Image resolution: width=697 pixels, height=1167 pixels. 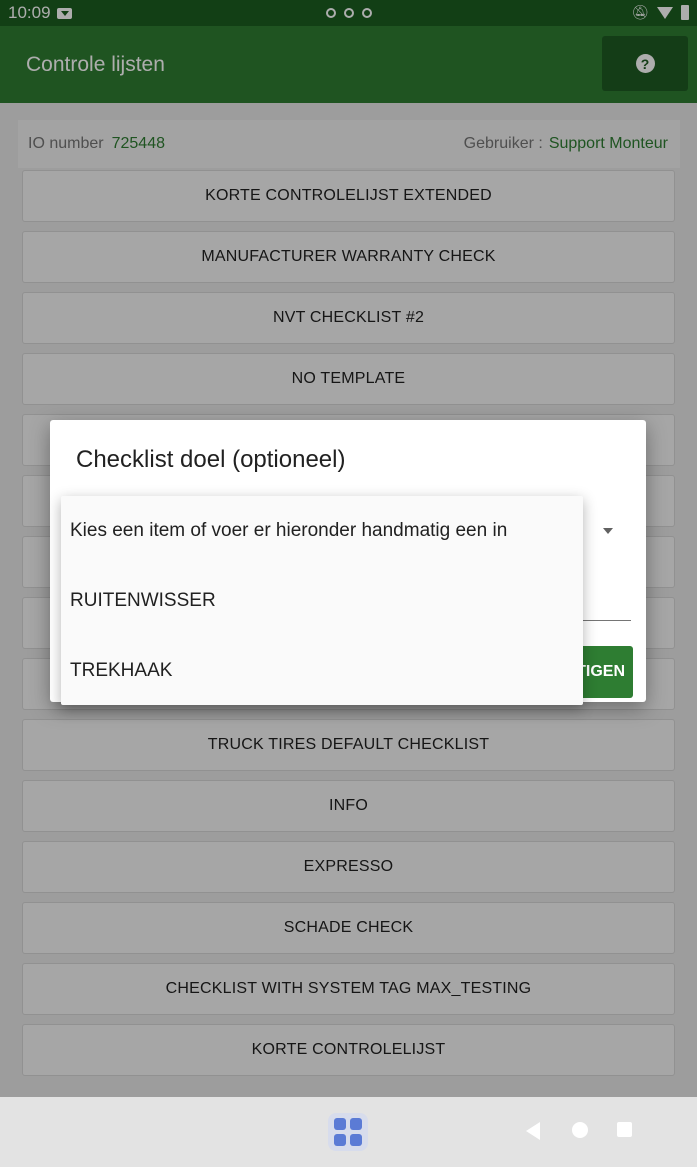 I want to click on dialog-title: Checklist doel (optioneel), so click(x=211, y=459).